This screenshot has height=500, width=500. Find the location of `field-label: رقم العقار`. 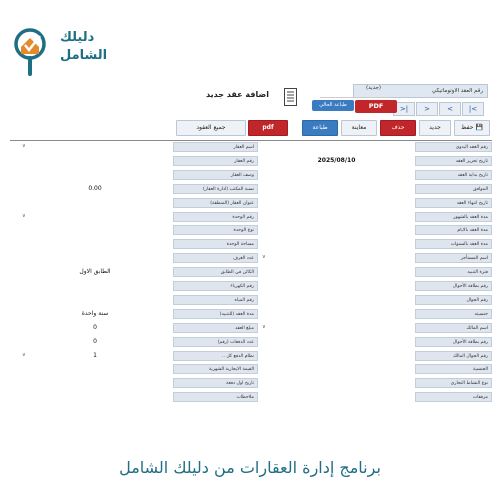

field-label: رقم العقار is located at coordinates (215, 160).